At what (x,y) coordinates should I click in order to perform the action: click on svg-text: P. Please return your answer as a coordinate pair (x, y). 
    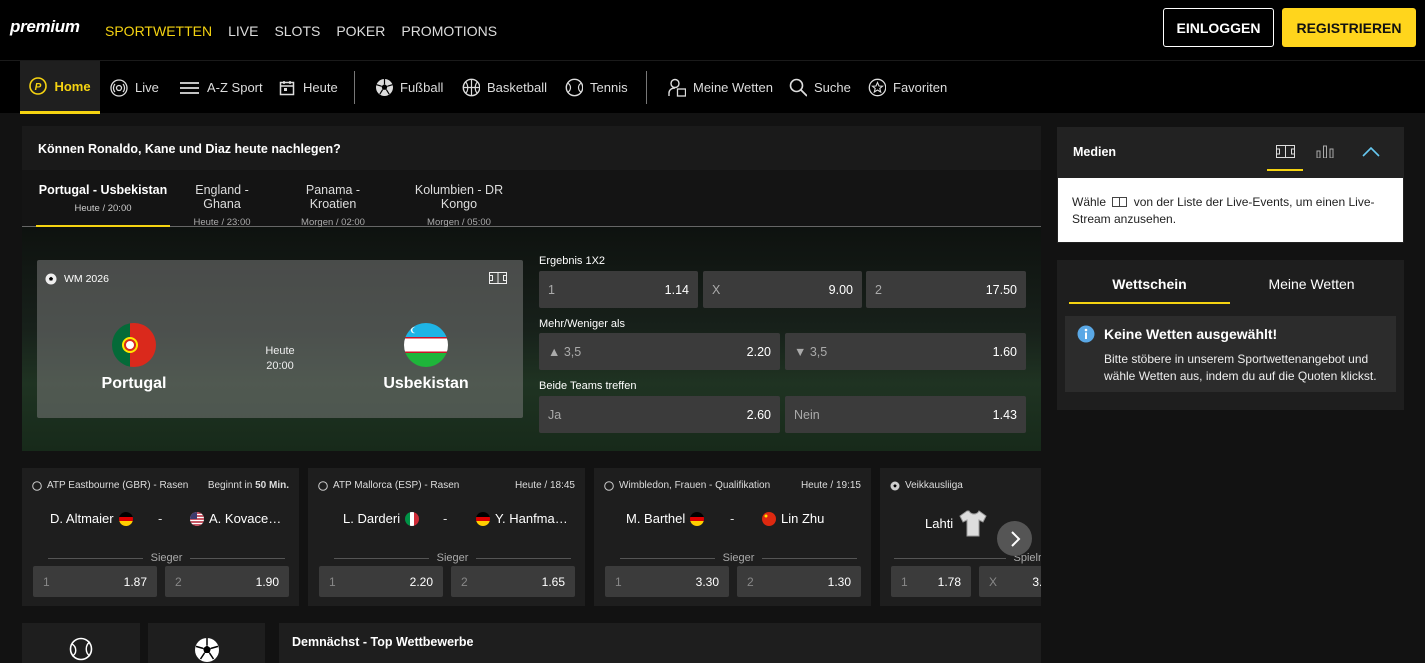
    Looking at the image, I should click on (38, 87).